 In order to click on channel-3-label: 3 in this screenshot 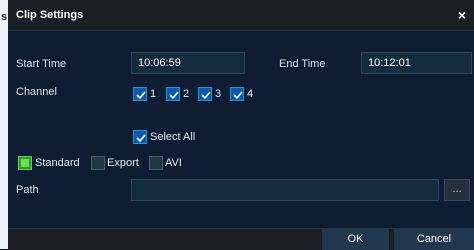, I will do `click(218, 94)`.